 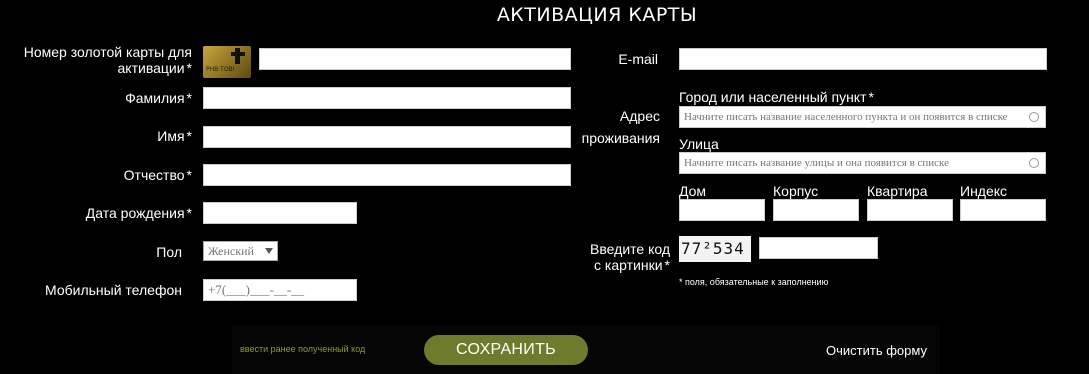 I want to click on page-title: АКТИВАЦИЯ КАРТЫ, so click(x=597, y=15).